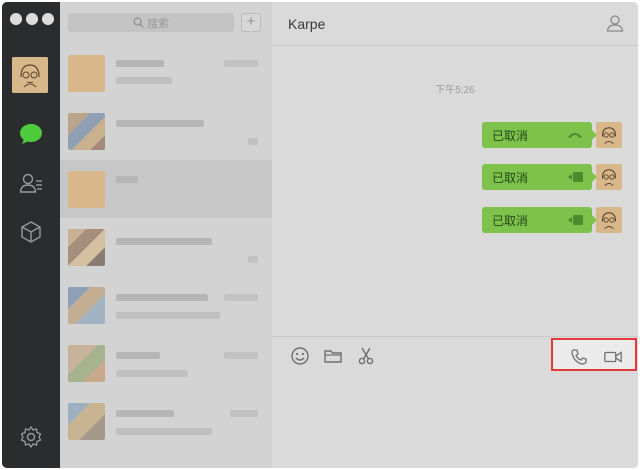 The image size is (640, 470). What do you see at coordinates (138, 22) in the screenshot?
I see `search-icon` at bounding box center [138, 22].